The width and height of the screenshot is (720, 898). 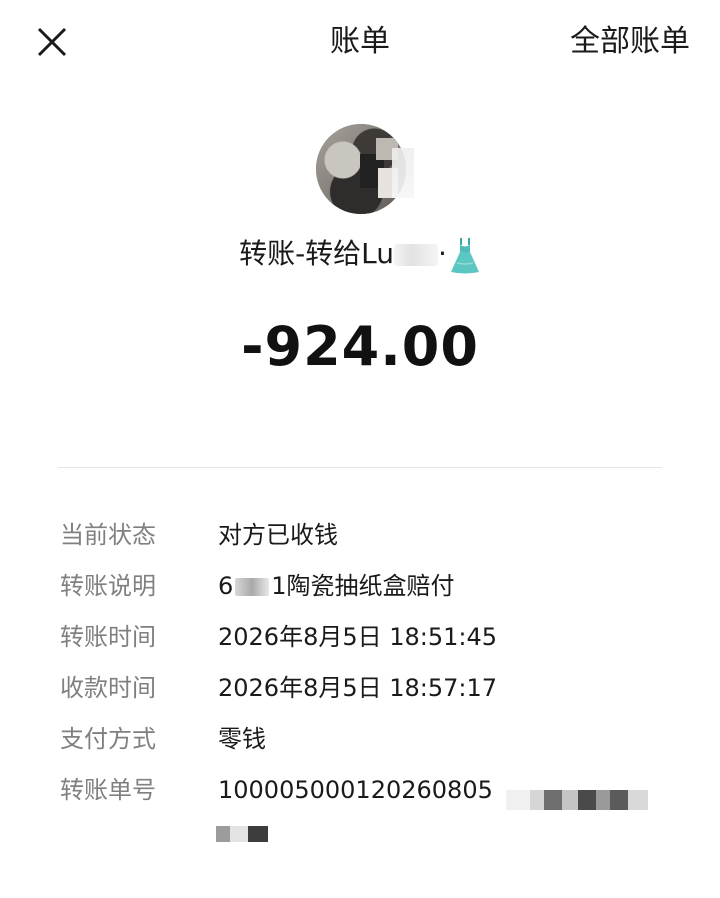 What do you see at coordinates (252, 587) in the screenshot?
I see `note-redaction` at bounding box center [252, 587].